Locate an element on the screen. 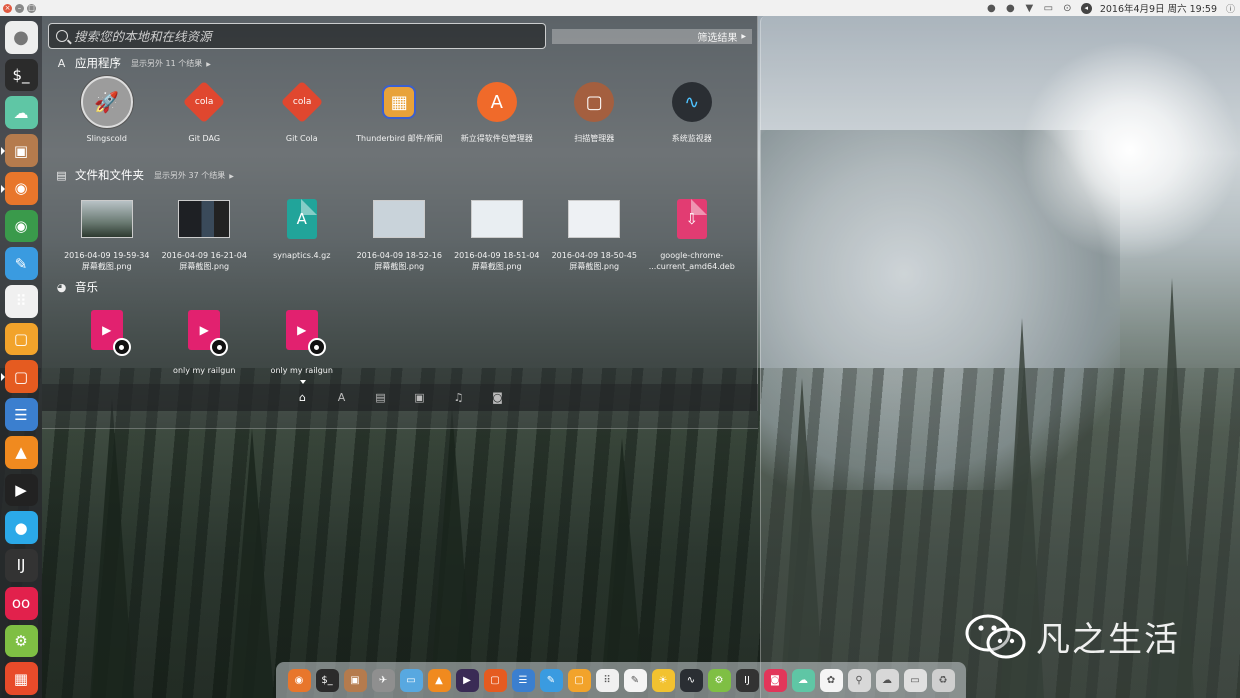  file-label: 2016-04-09 18-51-04 is located at coordinates (497, 255).